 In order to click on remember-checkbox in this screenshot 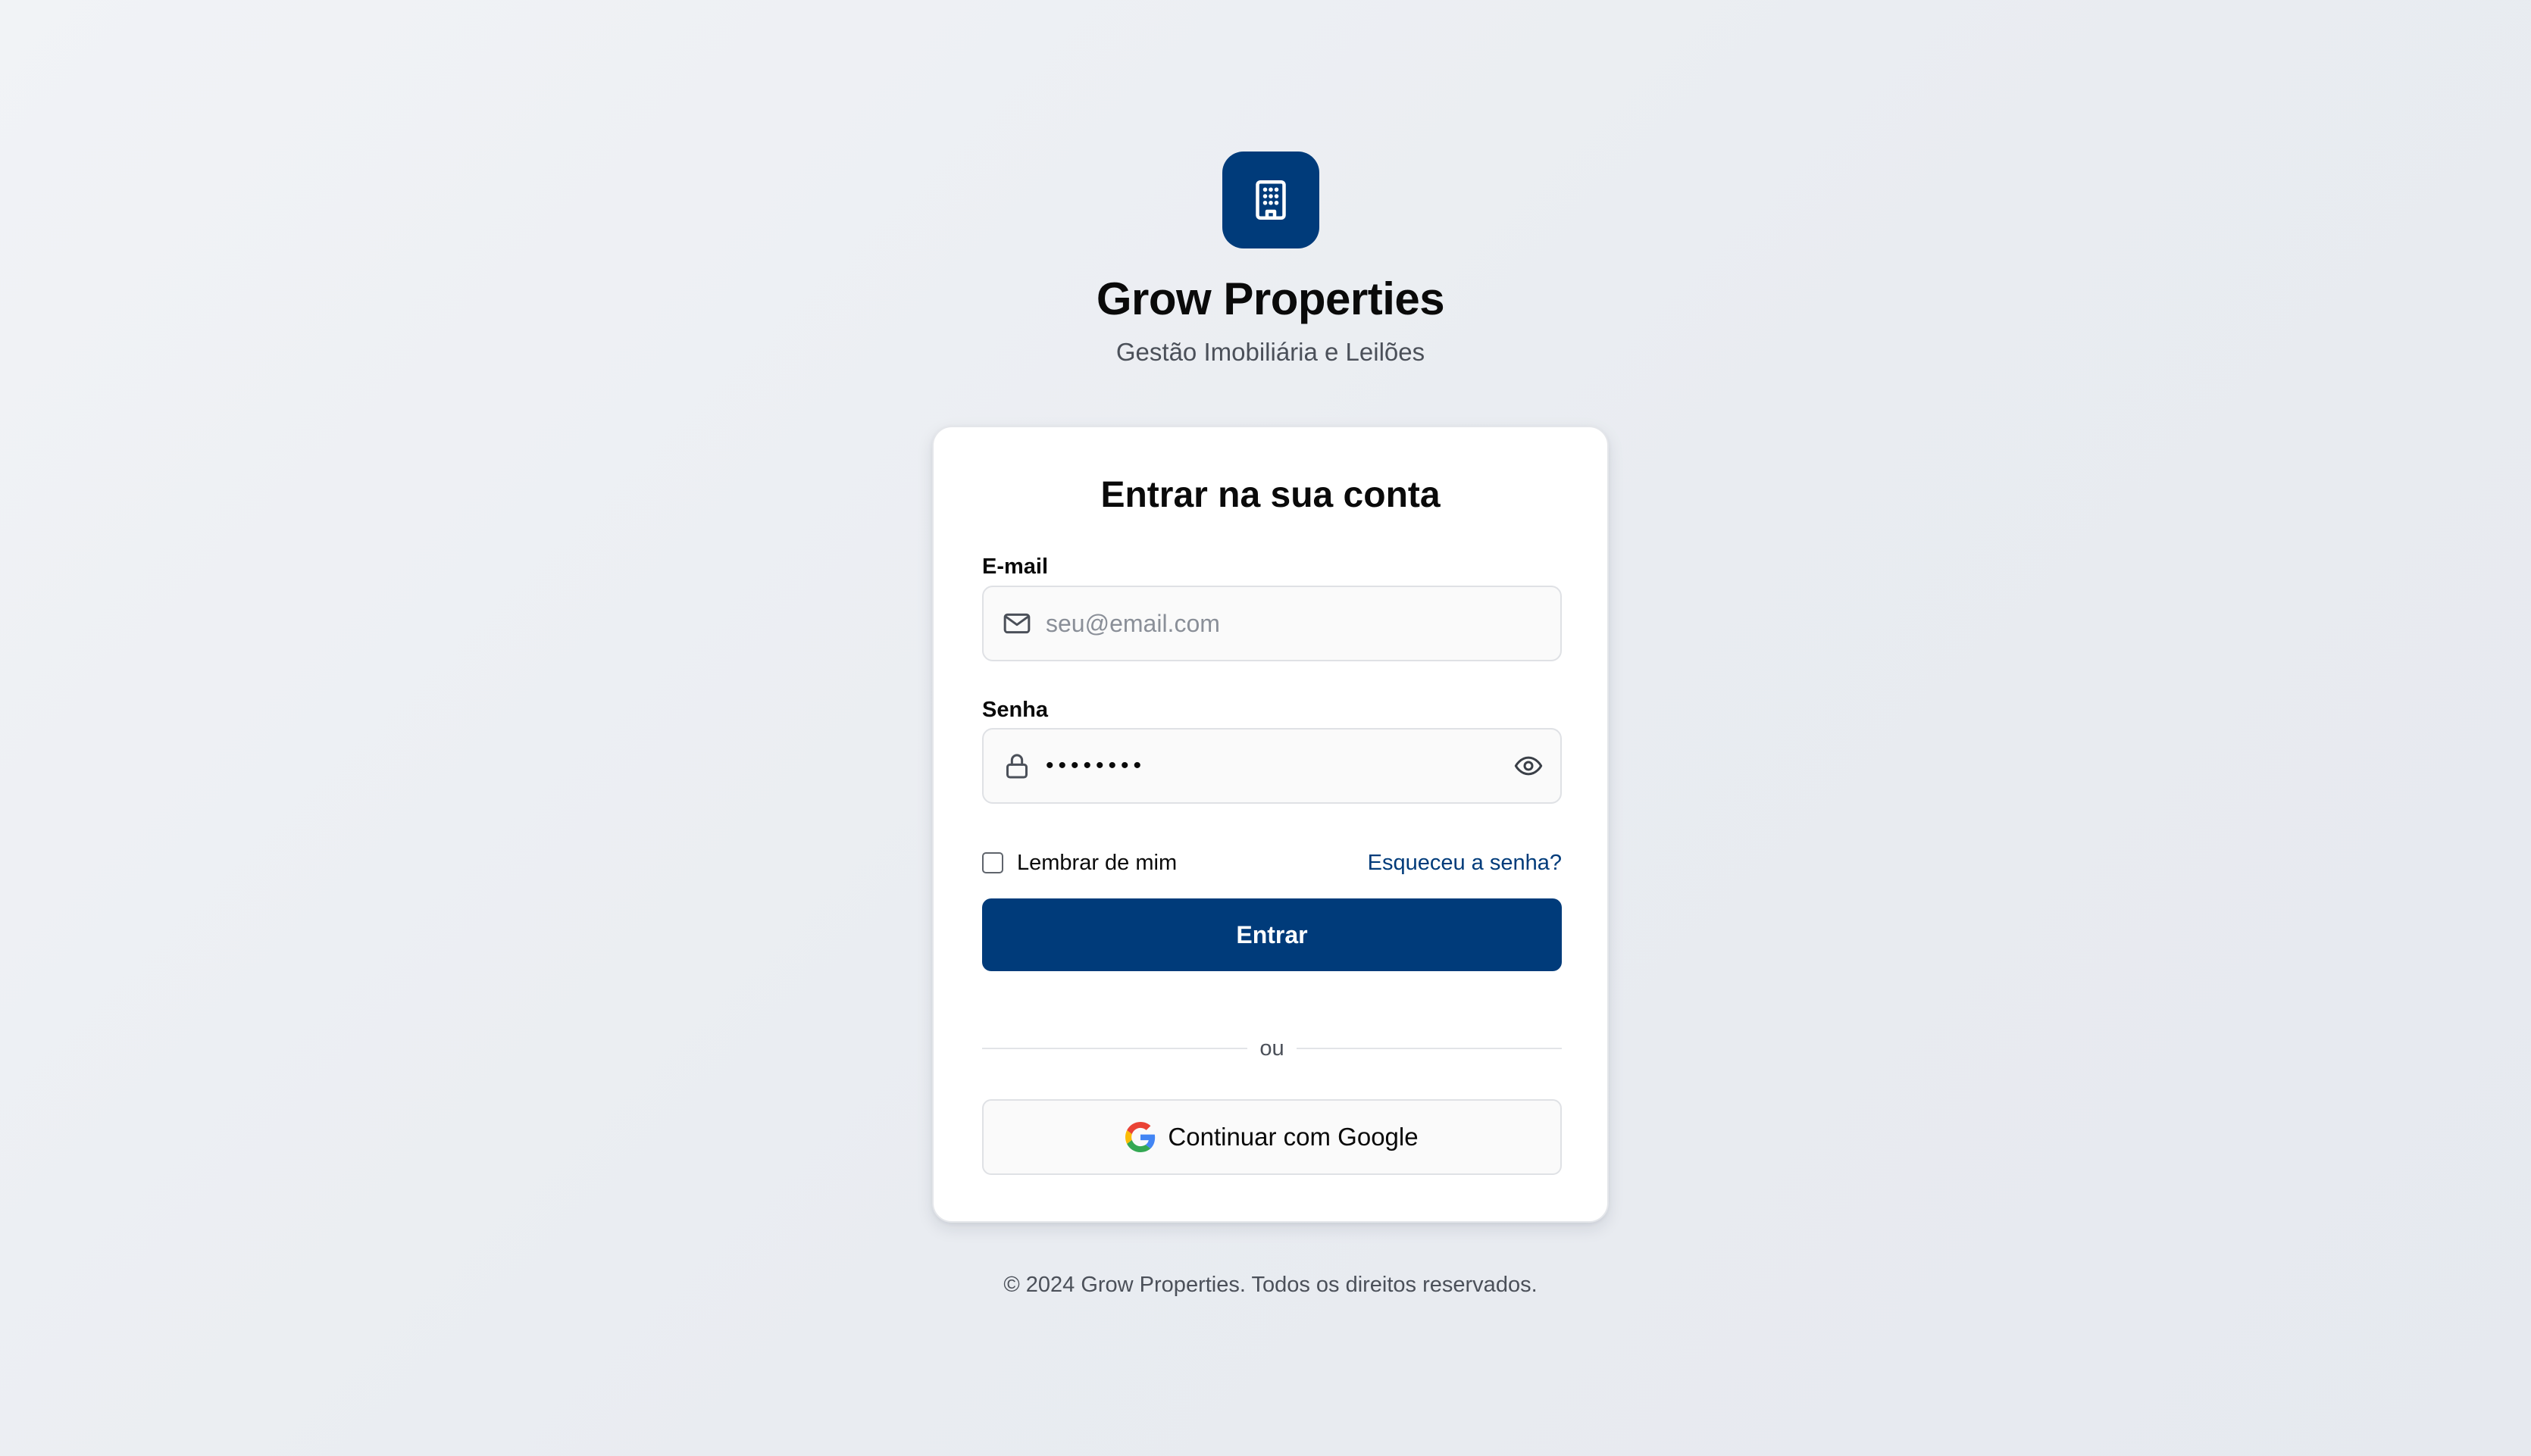, I will do `click(992, 862)`.